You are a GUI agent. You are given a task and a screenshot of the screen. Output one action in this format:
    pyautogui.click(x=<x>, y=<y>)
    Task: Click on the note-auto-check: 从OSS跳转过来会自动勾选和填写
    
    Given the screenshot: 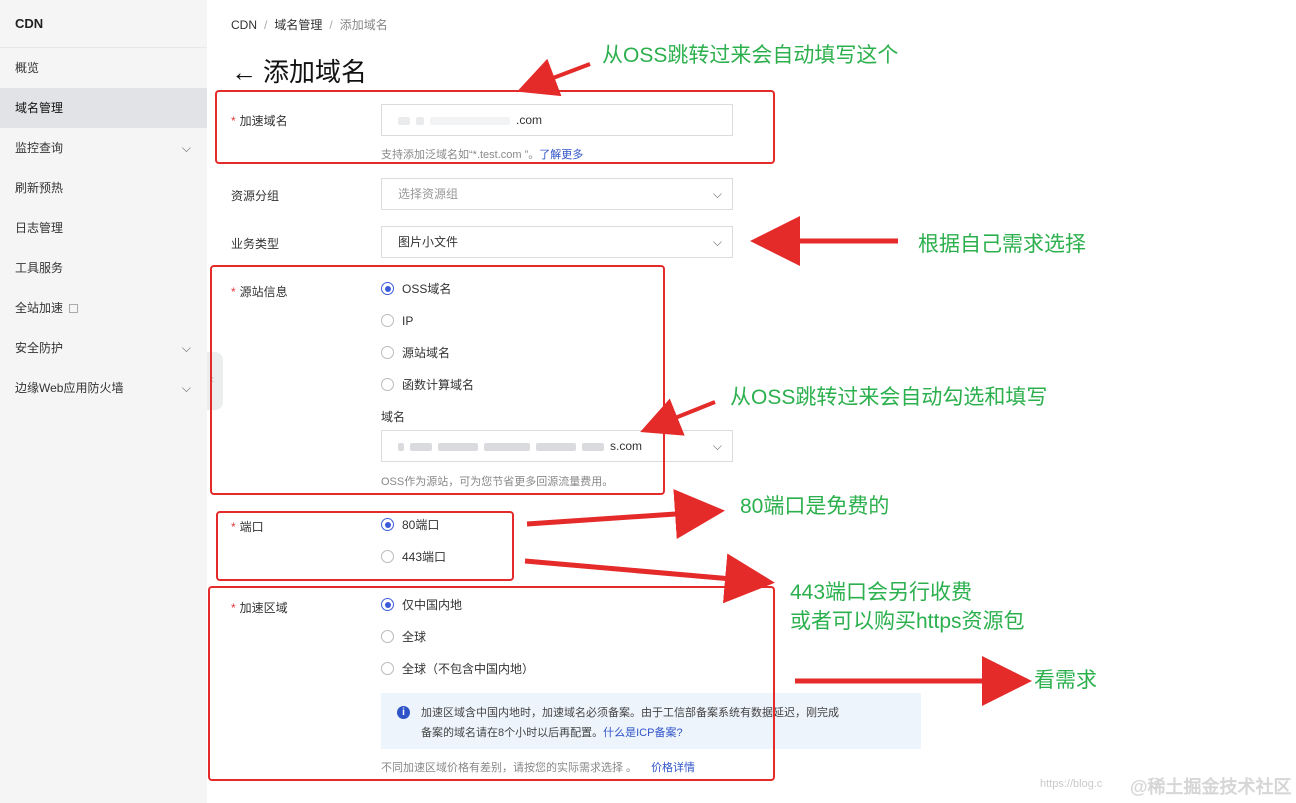 What is the action you would take?
    pyautogui.click(x=889, y=397)
    